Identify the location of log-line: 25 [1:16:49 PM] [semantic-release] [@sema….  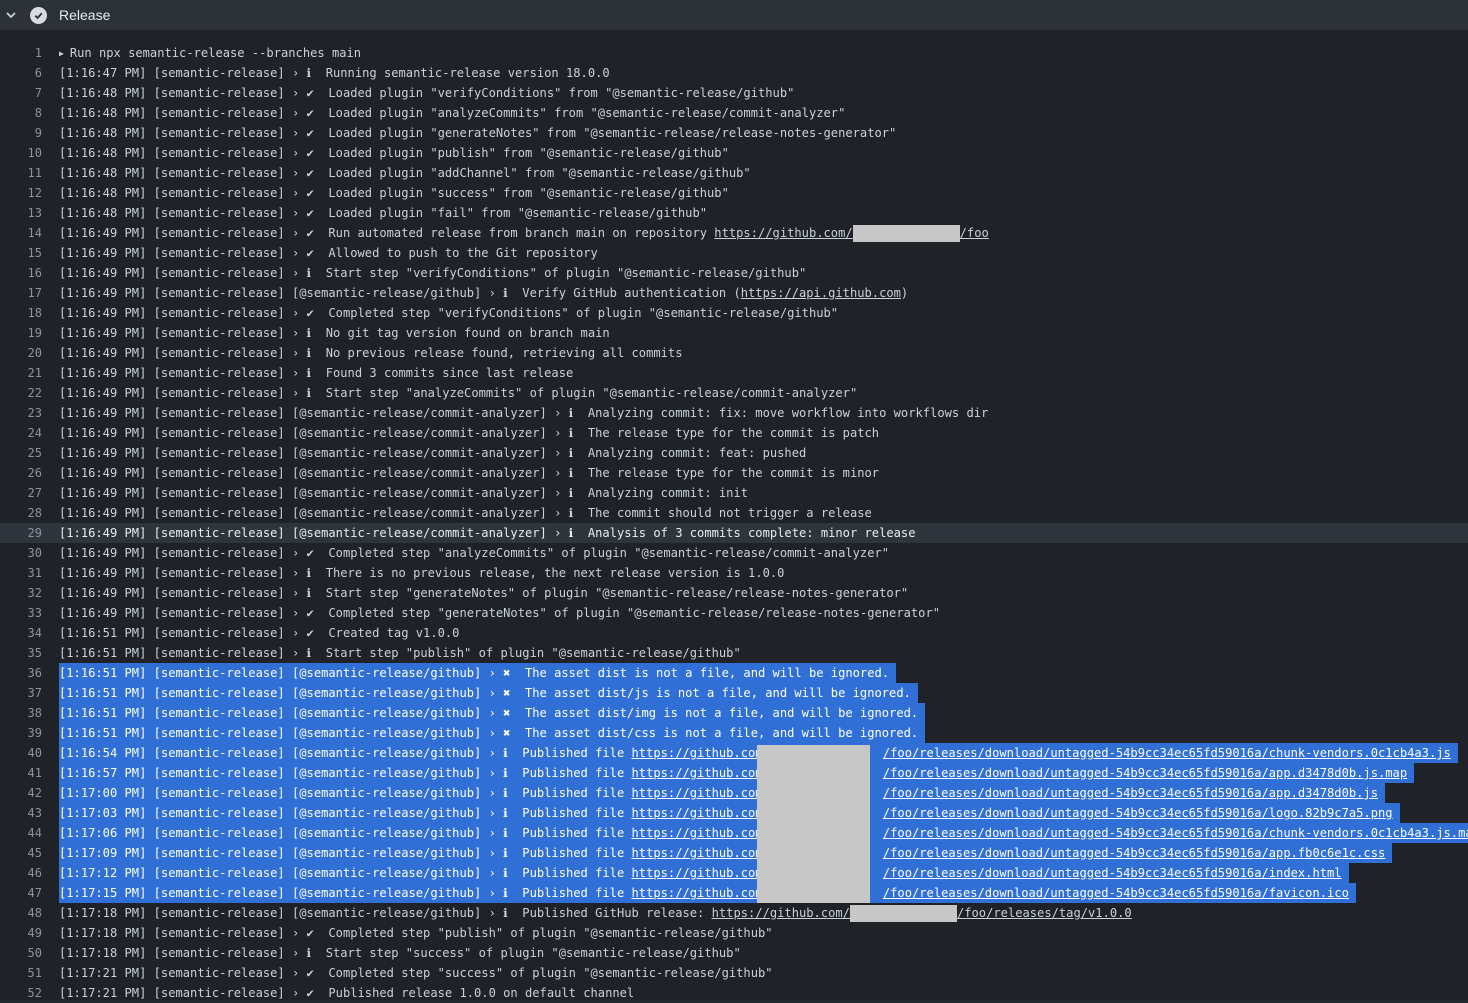
(734, 453).